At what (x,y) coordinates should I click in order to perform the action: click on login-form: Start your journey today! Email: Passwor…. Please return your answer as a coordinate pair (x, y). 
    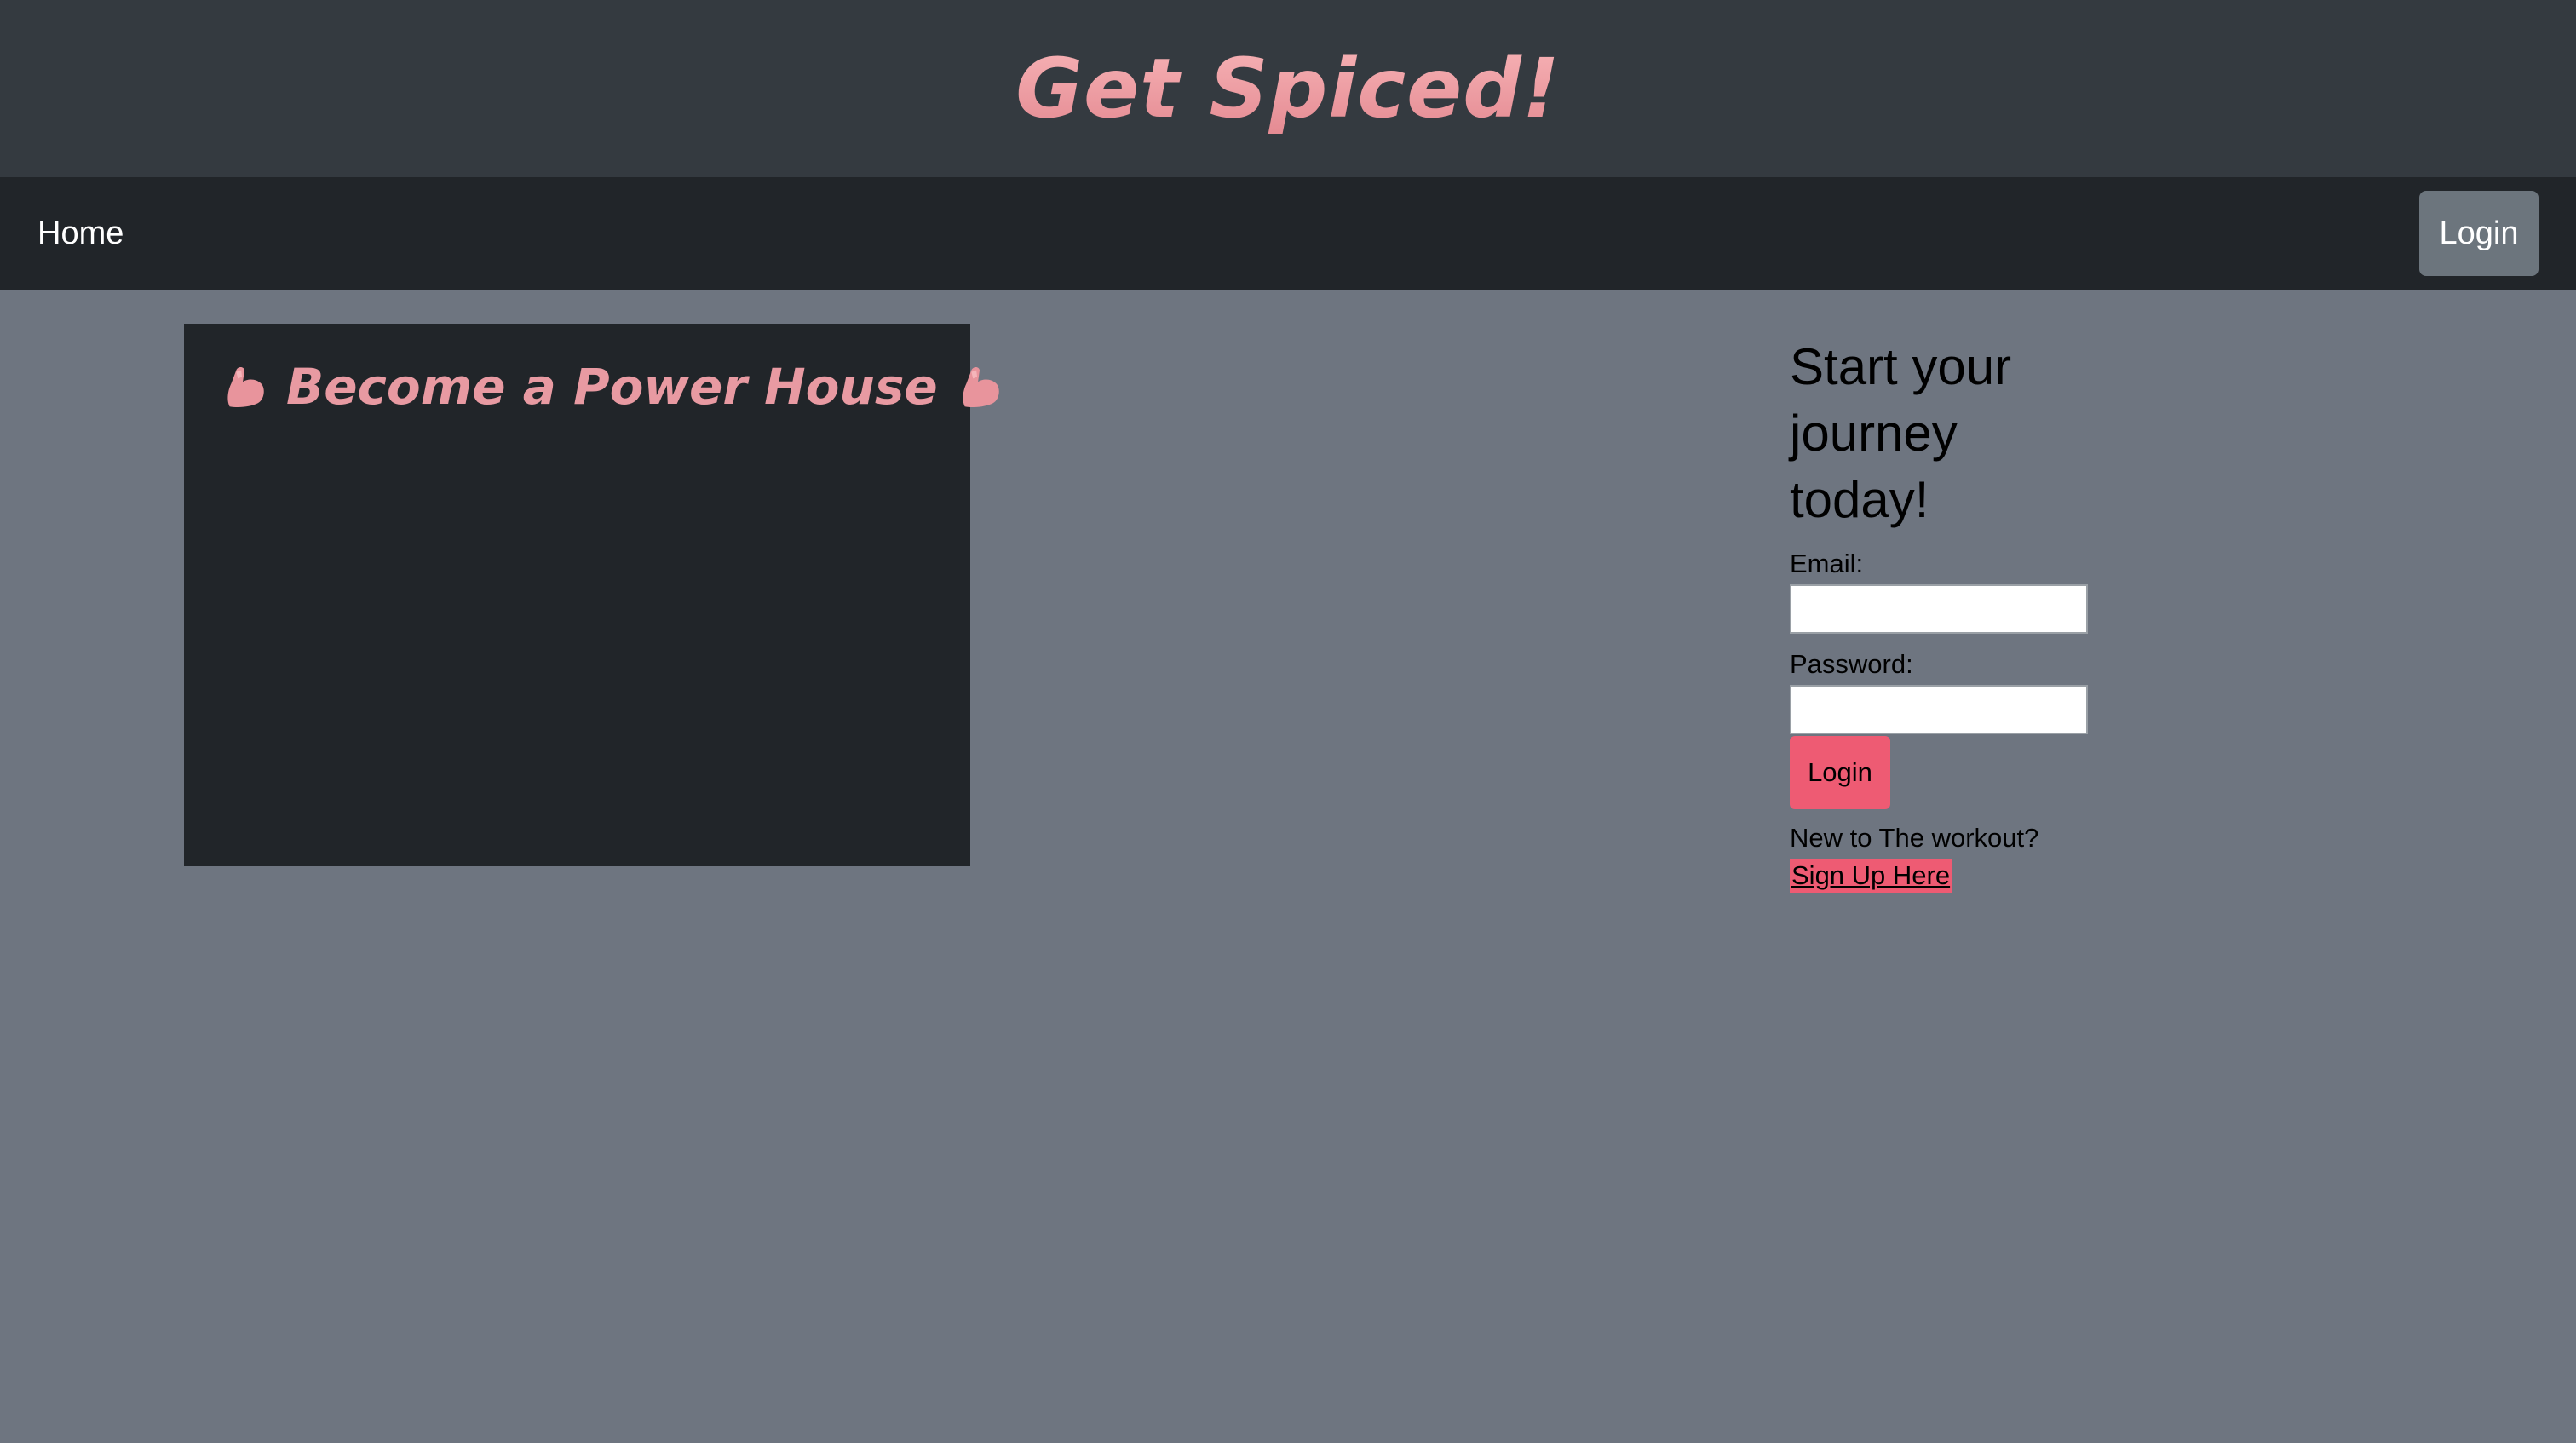
    Looking at the image, I should click on (1960, 613).